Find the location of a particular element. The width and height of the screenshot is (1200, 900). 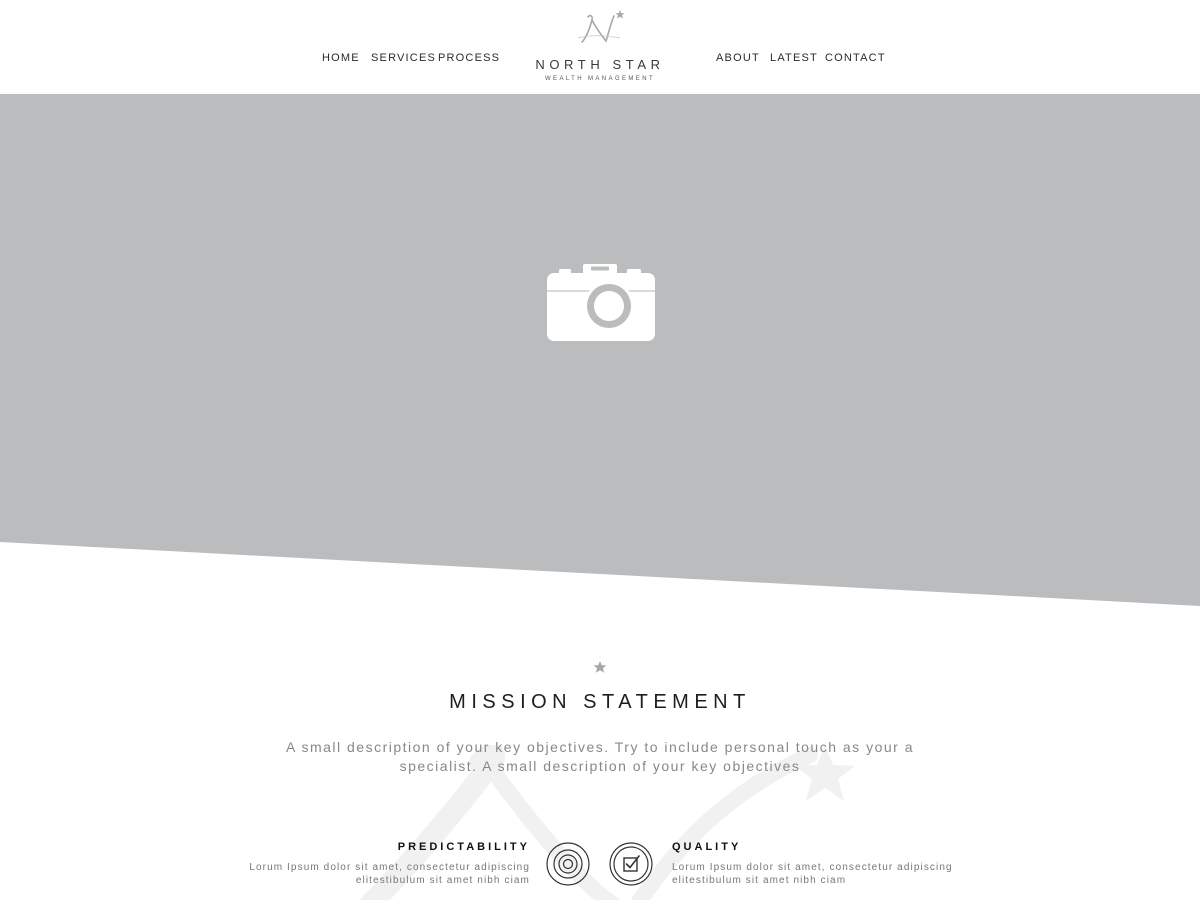

nav-process: PROCESS is located at coordinates (469, 58).